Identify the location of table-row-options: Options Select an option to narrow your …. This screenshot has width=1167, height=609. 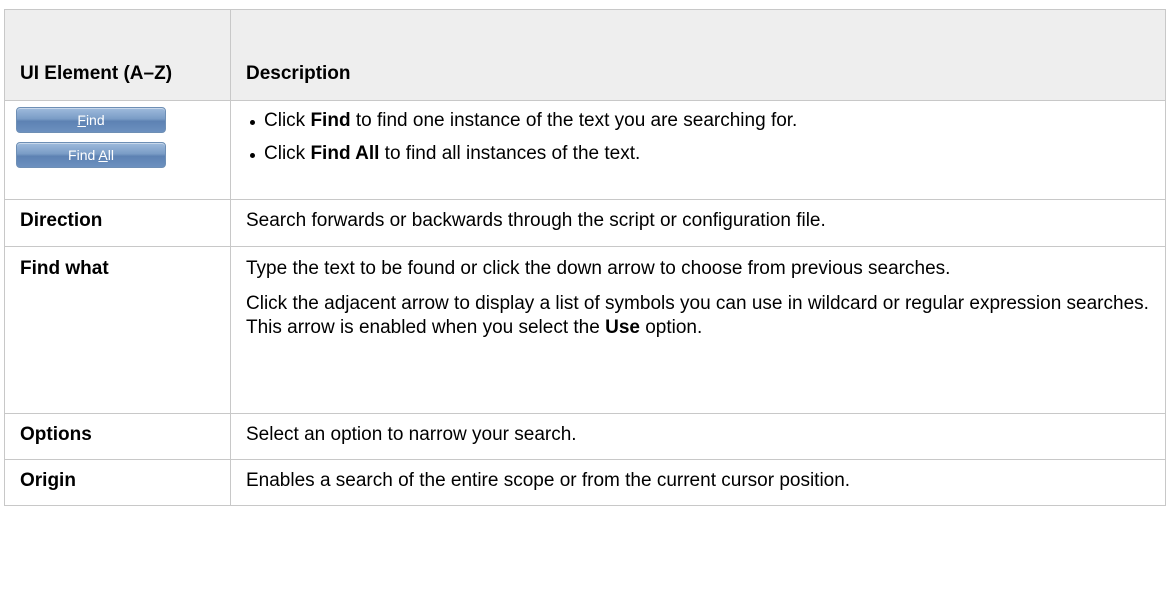
(585, 436).